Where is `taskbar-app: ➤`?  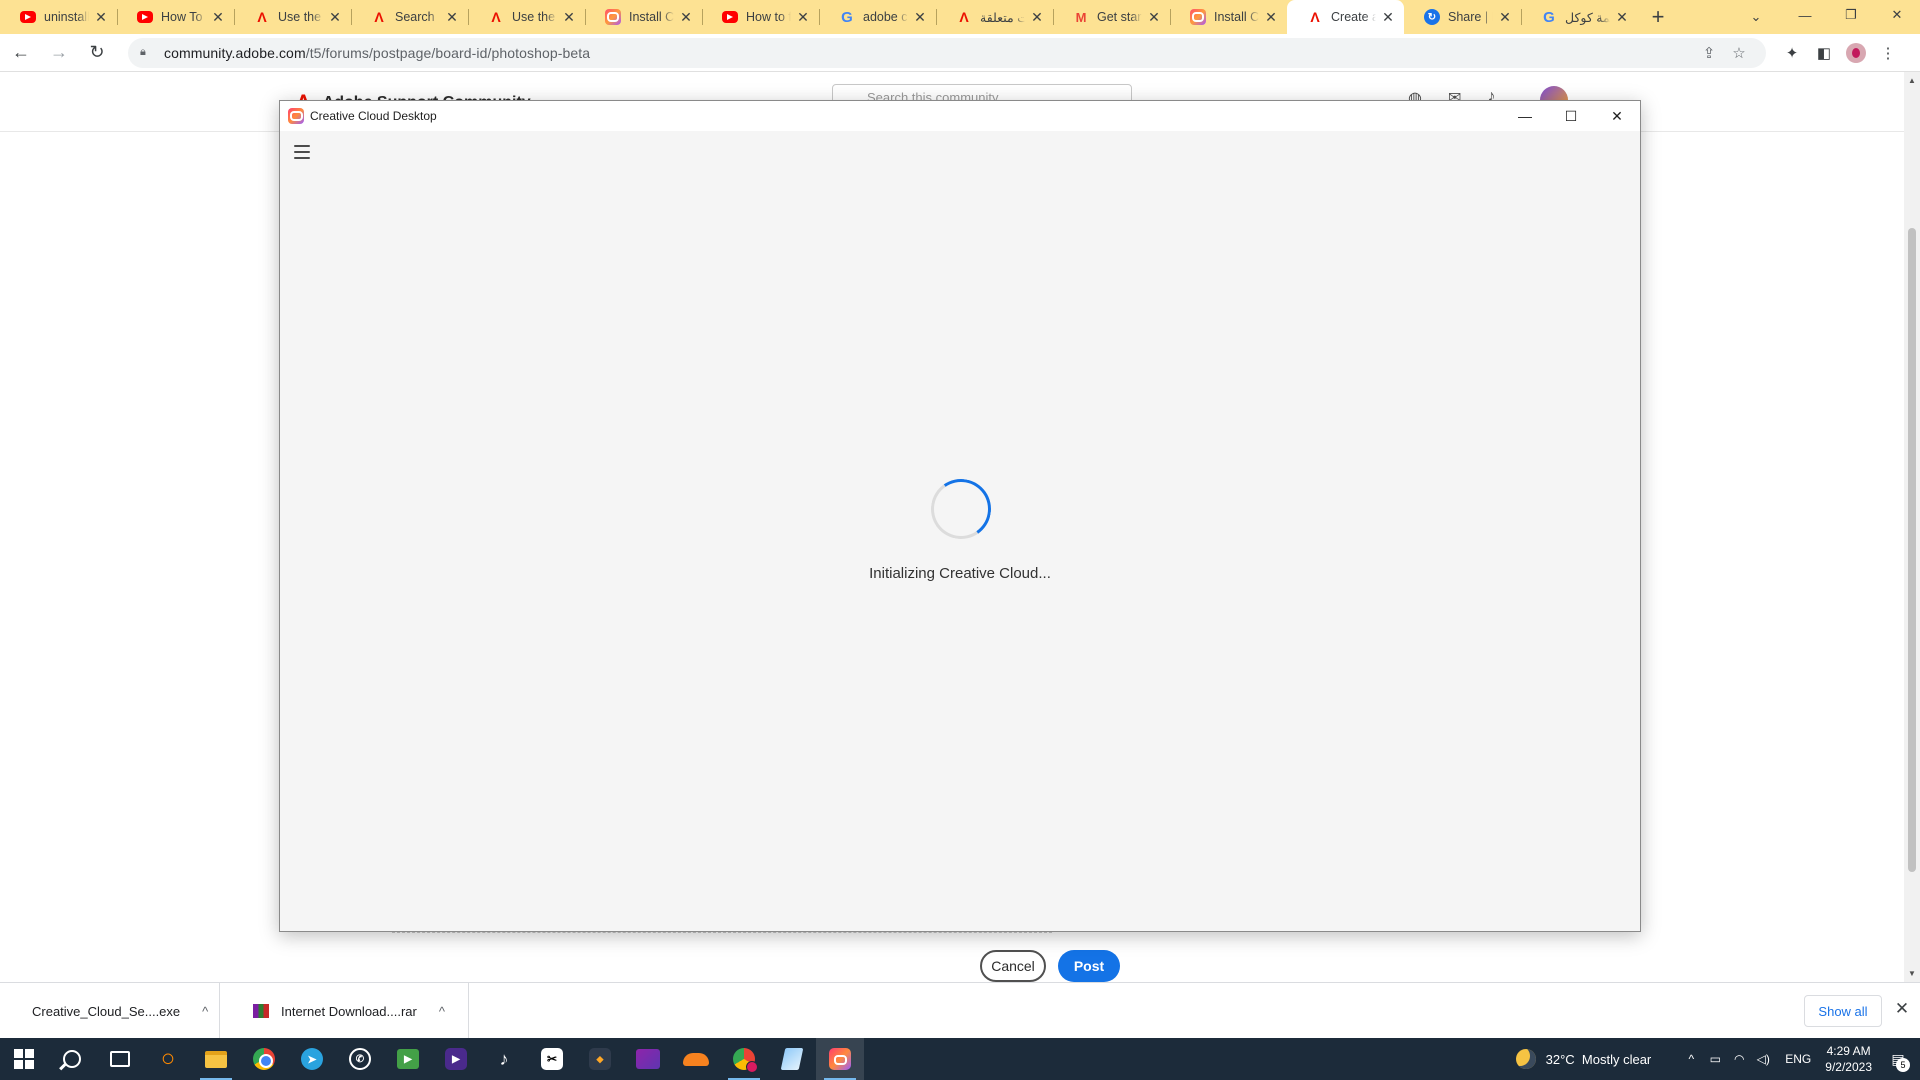 taskbar-app: ➤ is located at coordinates (312, 1059).